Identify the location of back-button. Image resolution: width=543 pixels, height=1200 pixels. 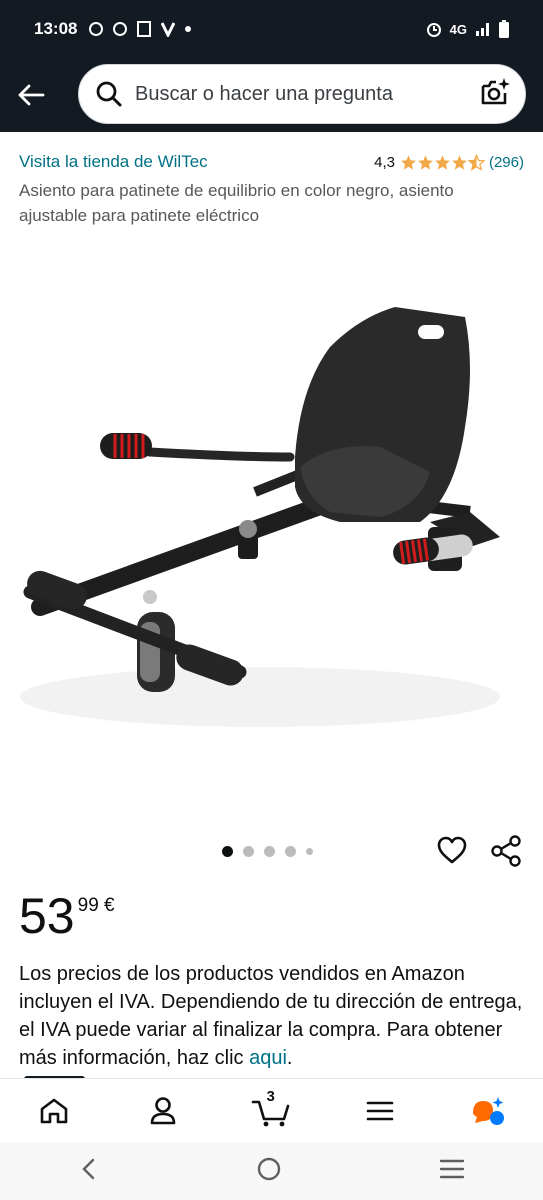
(31, 95).